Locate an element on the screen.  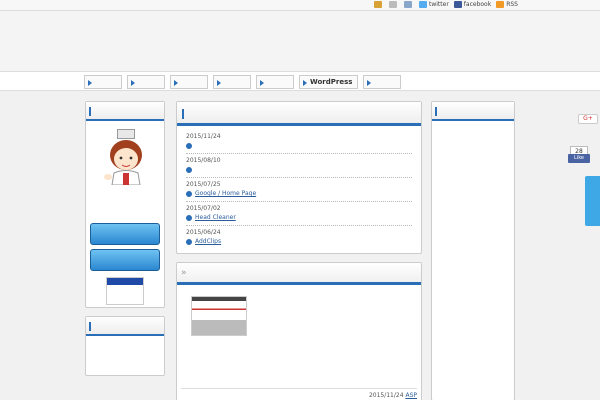
blog-ranking-banner is located at coordinates (125, 291).